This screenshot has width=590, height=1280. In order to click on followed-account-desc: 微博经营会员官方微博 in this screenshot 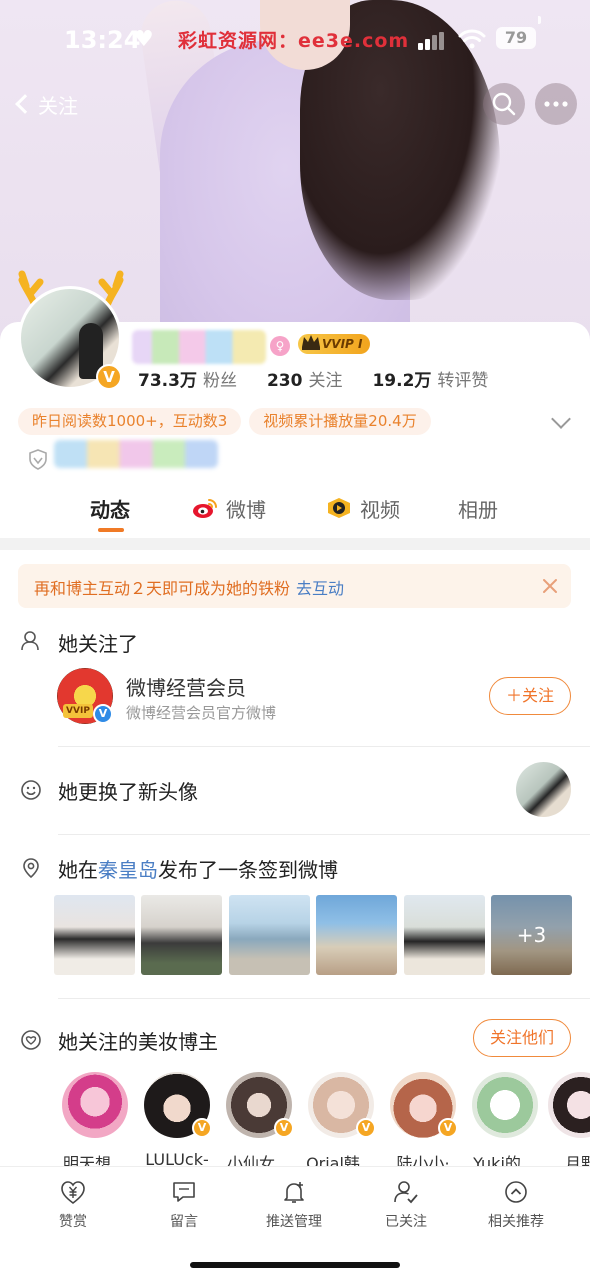, I will do `click(201, 713)`.